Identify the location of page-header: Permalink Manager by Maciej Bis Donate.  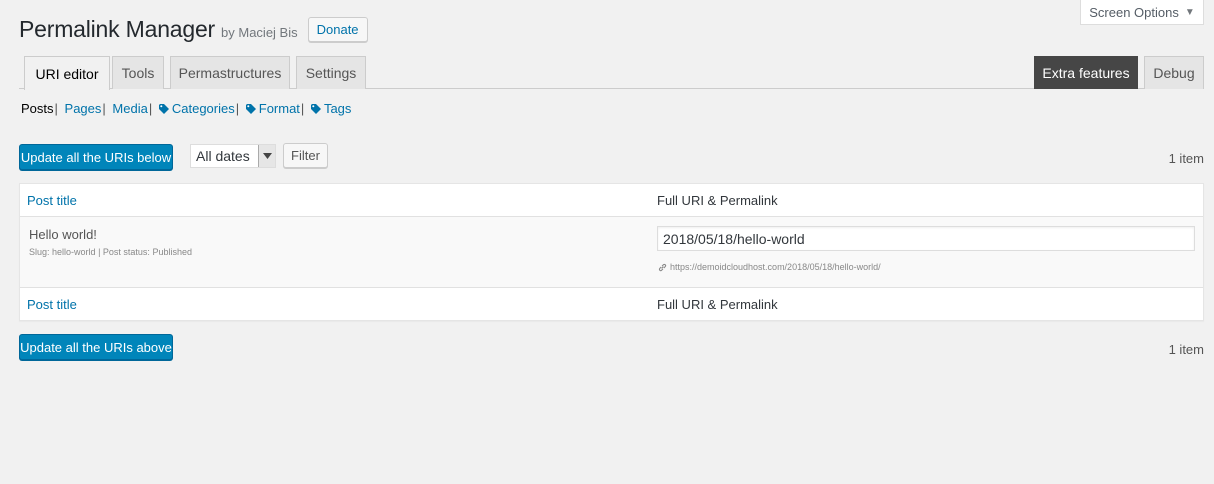
(193, 29).